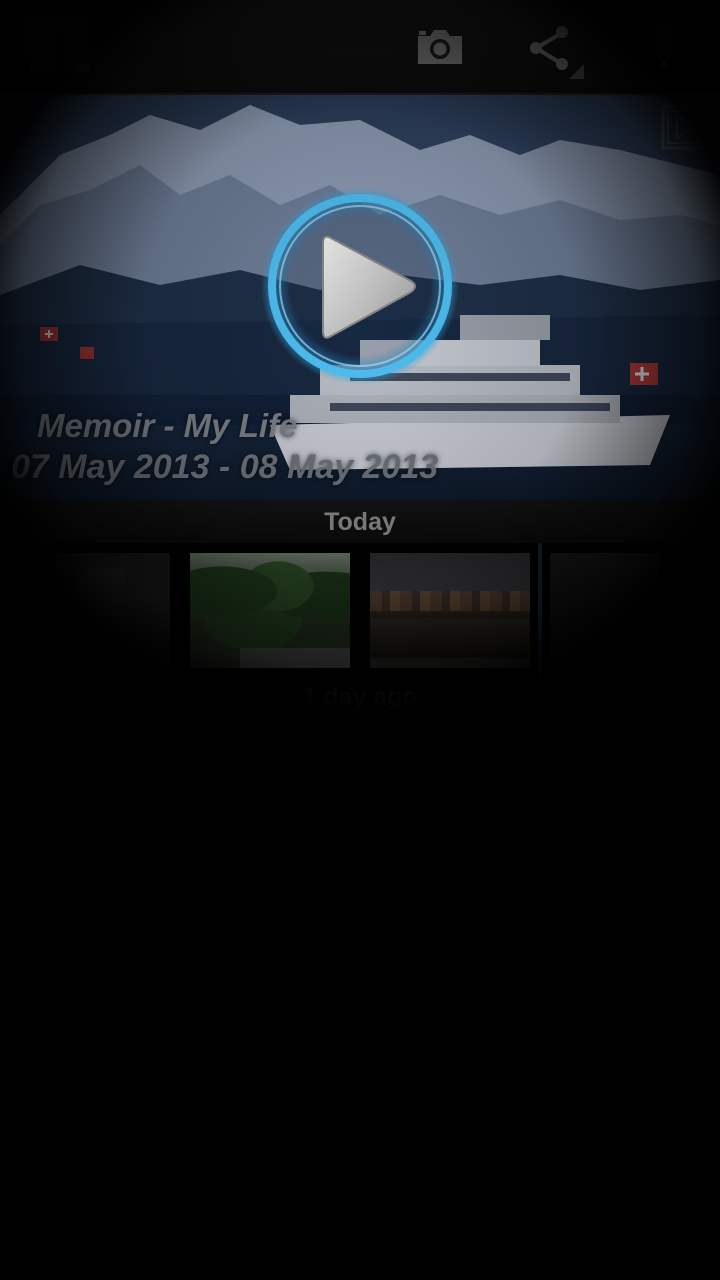 The image size is (720, 1280). Describe the element at coordinates (360, 47) in the screenshot. I see `action-bar` at that location.